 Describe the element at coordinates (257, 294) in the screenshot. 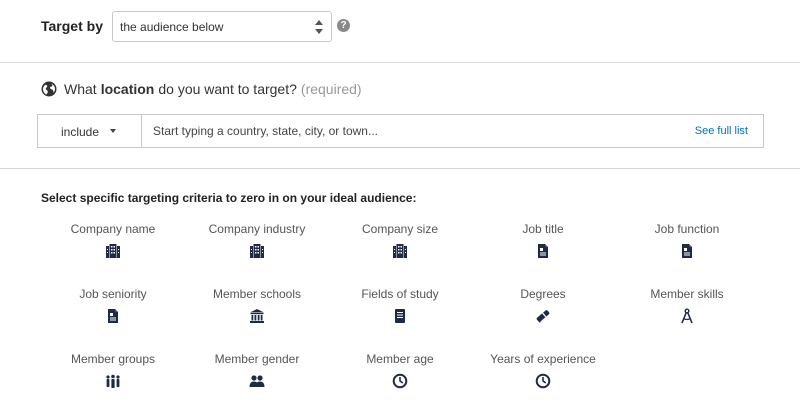

I see `criterion-label: Member schools` at that location.